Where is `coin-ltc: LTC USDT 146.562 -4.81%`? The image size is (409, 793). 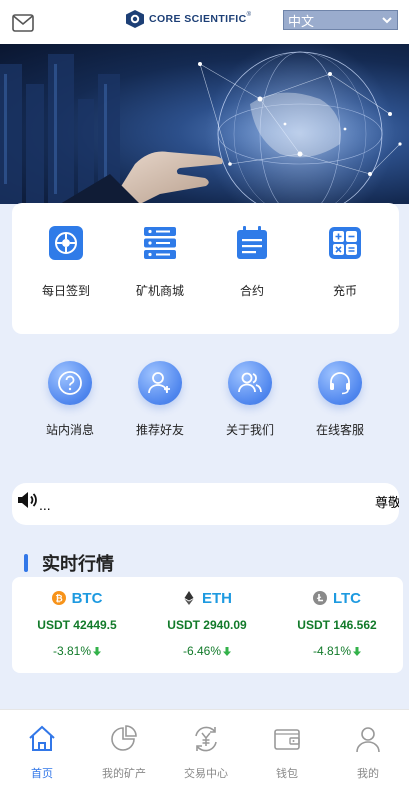 coin-ltc: LTC USDT 146.562 -4.81% is located at coordinates (337, 623).